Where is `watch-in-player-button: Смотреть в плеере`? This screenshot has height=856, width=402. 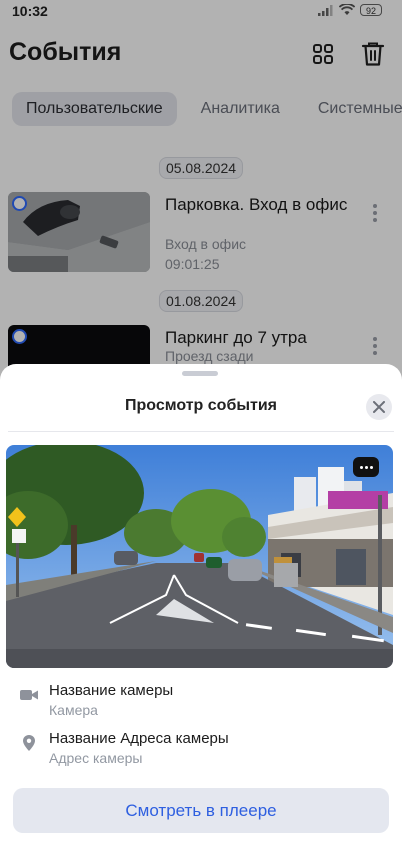 watch-in-player-button: Смотреть в плеере is located at coordinates (201, 810).